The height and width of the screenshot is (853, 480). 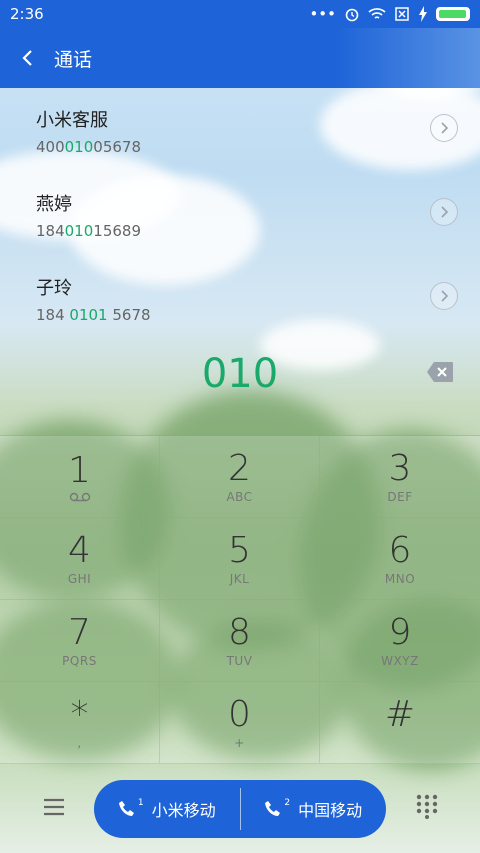 I want to click on contact-number: 184 0101 5678, so click(x=93, y=315).